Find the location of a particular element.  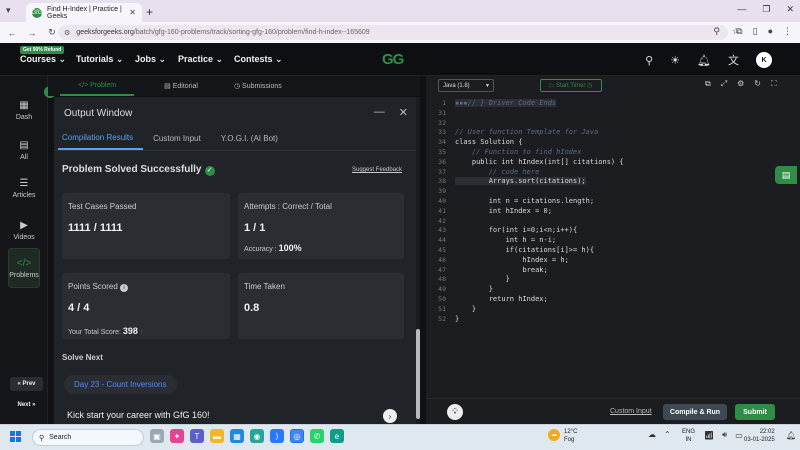

refund-badge: Get 90% Refund is located at coordinates (42, 50).